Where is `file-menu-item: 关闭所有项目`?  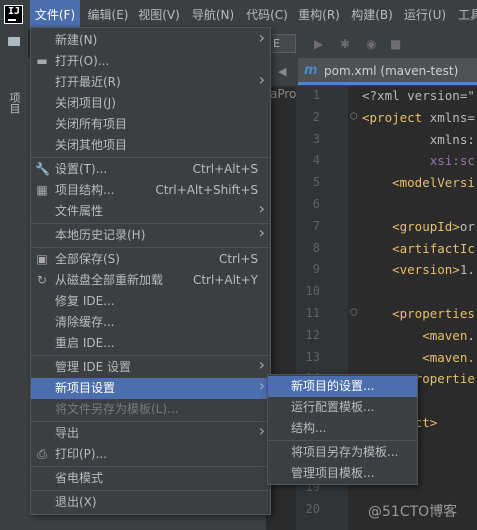 file-menu-item: 关闭所有项目 is located at coordinates (150, 124).